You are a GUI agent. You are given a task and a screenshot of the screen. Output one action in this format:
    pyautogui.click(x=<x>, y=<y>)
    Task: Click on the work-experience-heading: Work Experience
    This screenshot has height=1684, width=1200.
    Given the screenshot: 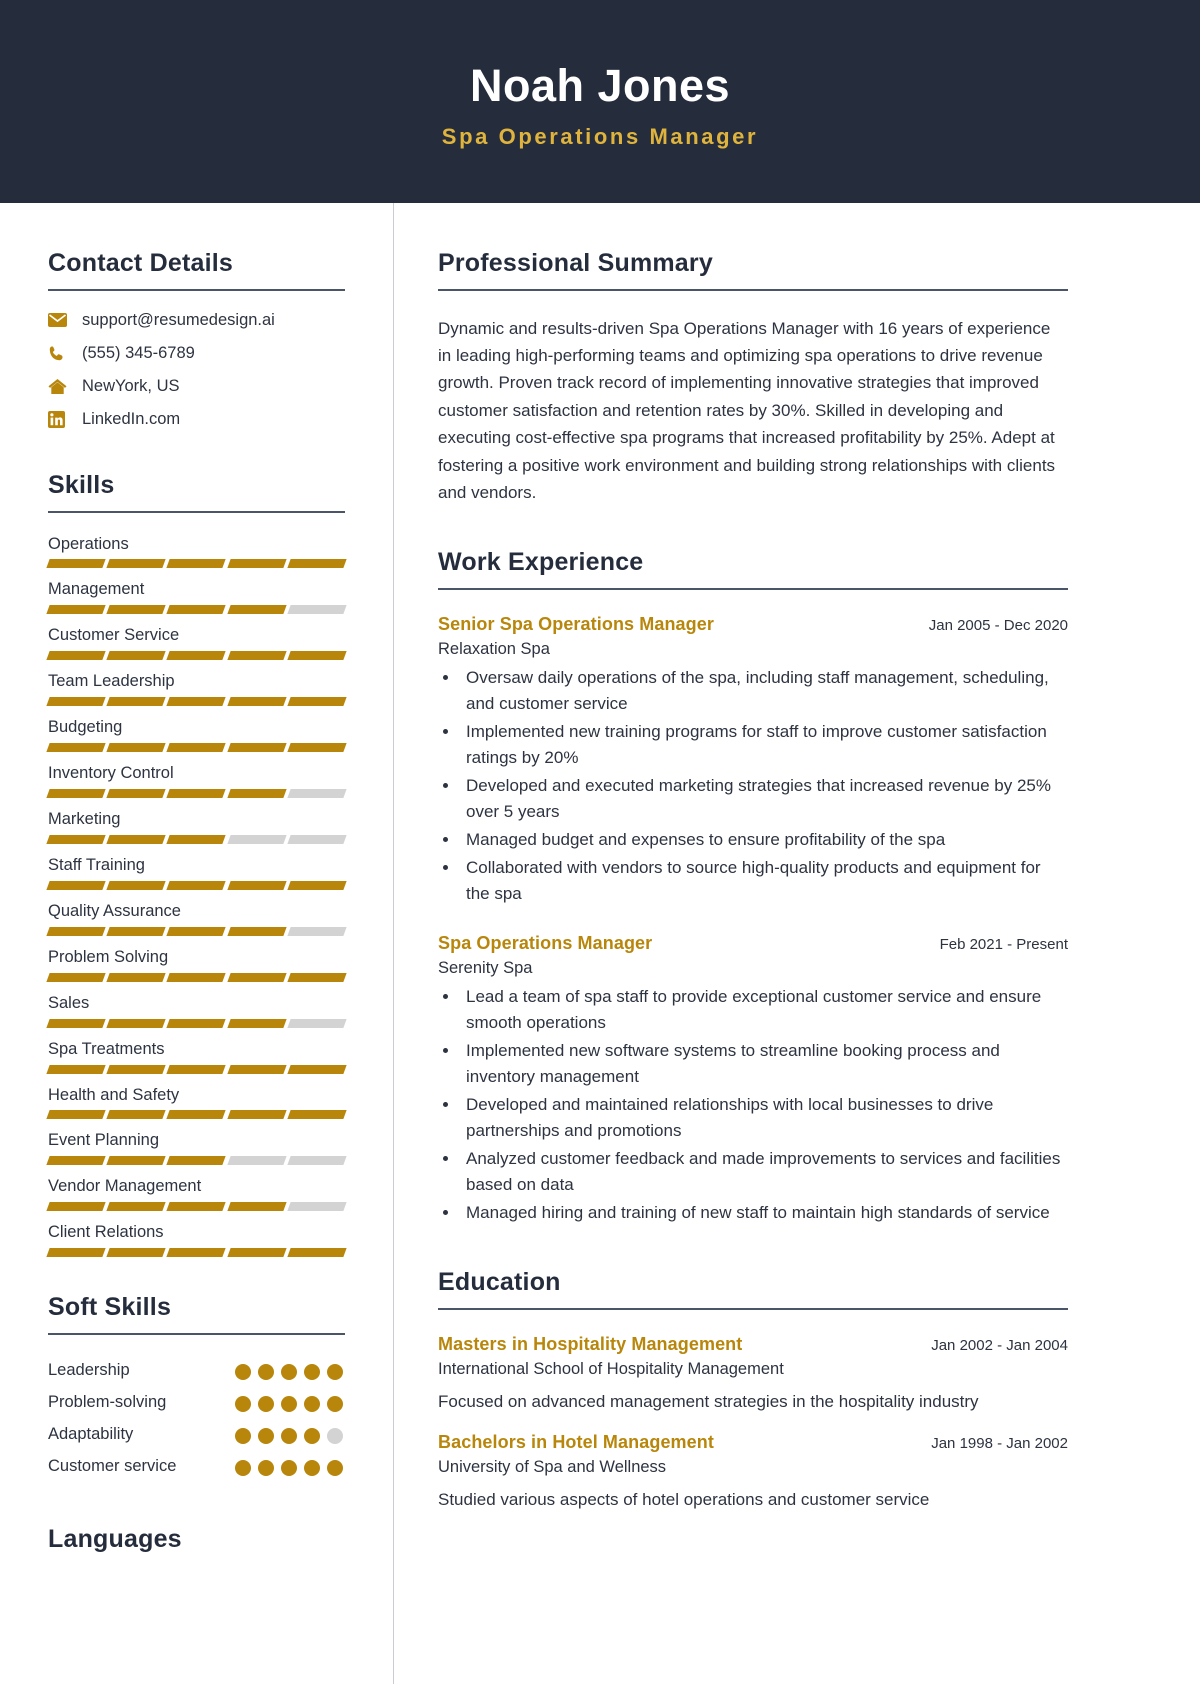 What is the action you would take?
    pyautogui.click(x=541, y=562)
    